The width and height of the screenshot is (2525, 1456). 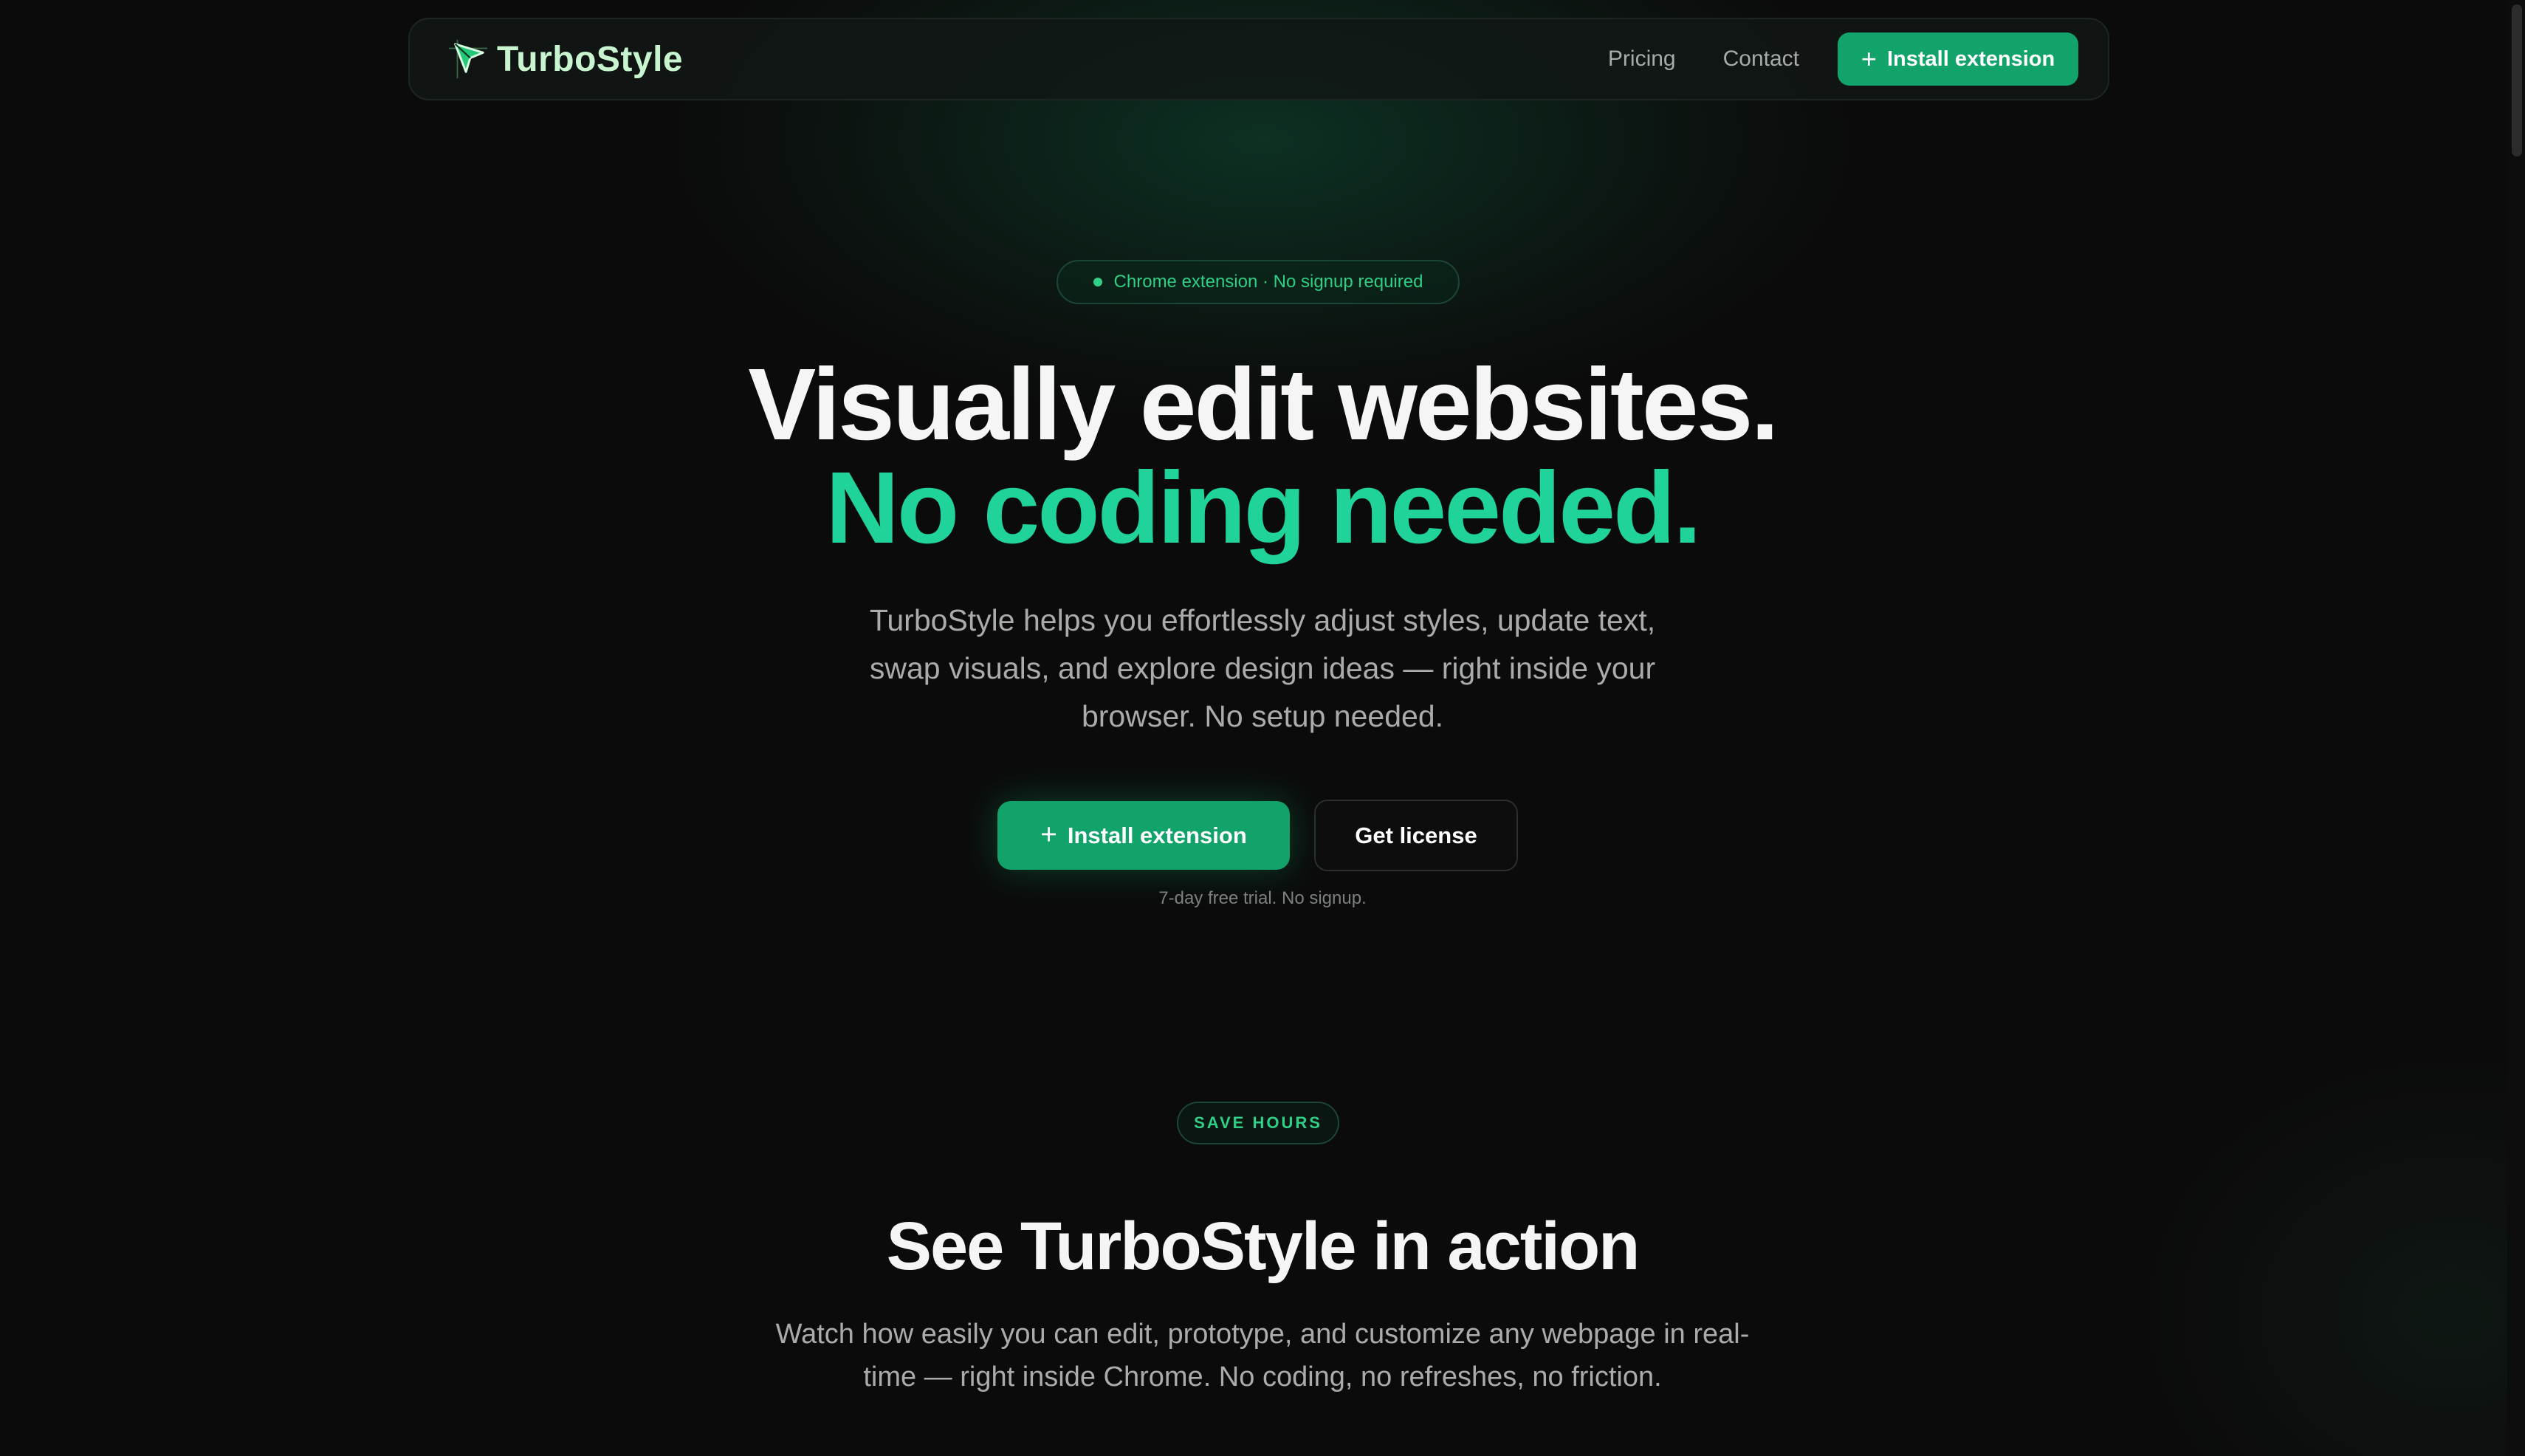 I want to click on brand-name: TurboStyle, so click(x=591, y=59).